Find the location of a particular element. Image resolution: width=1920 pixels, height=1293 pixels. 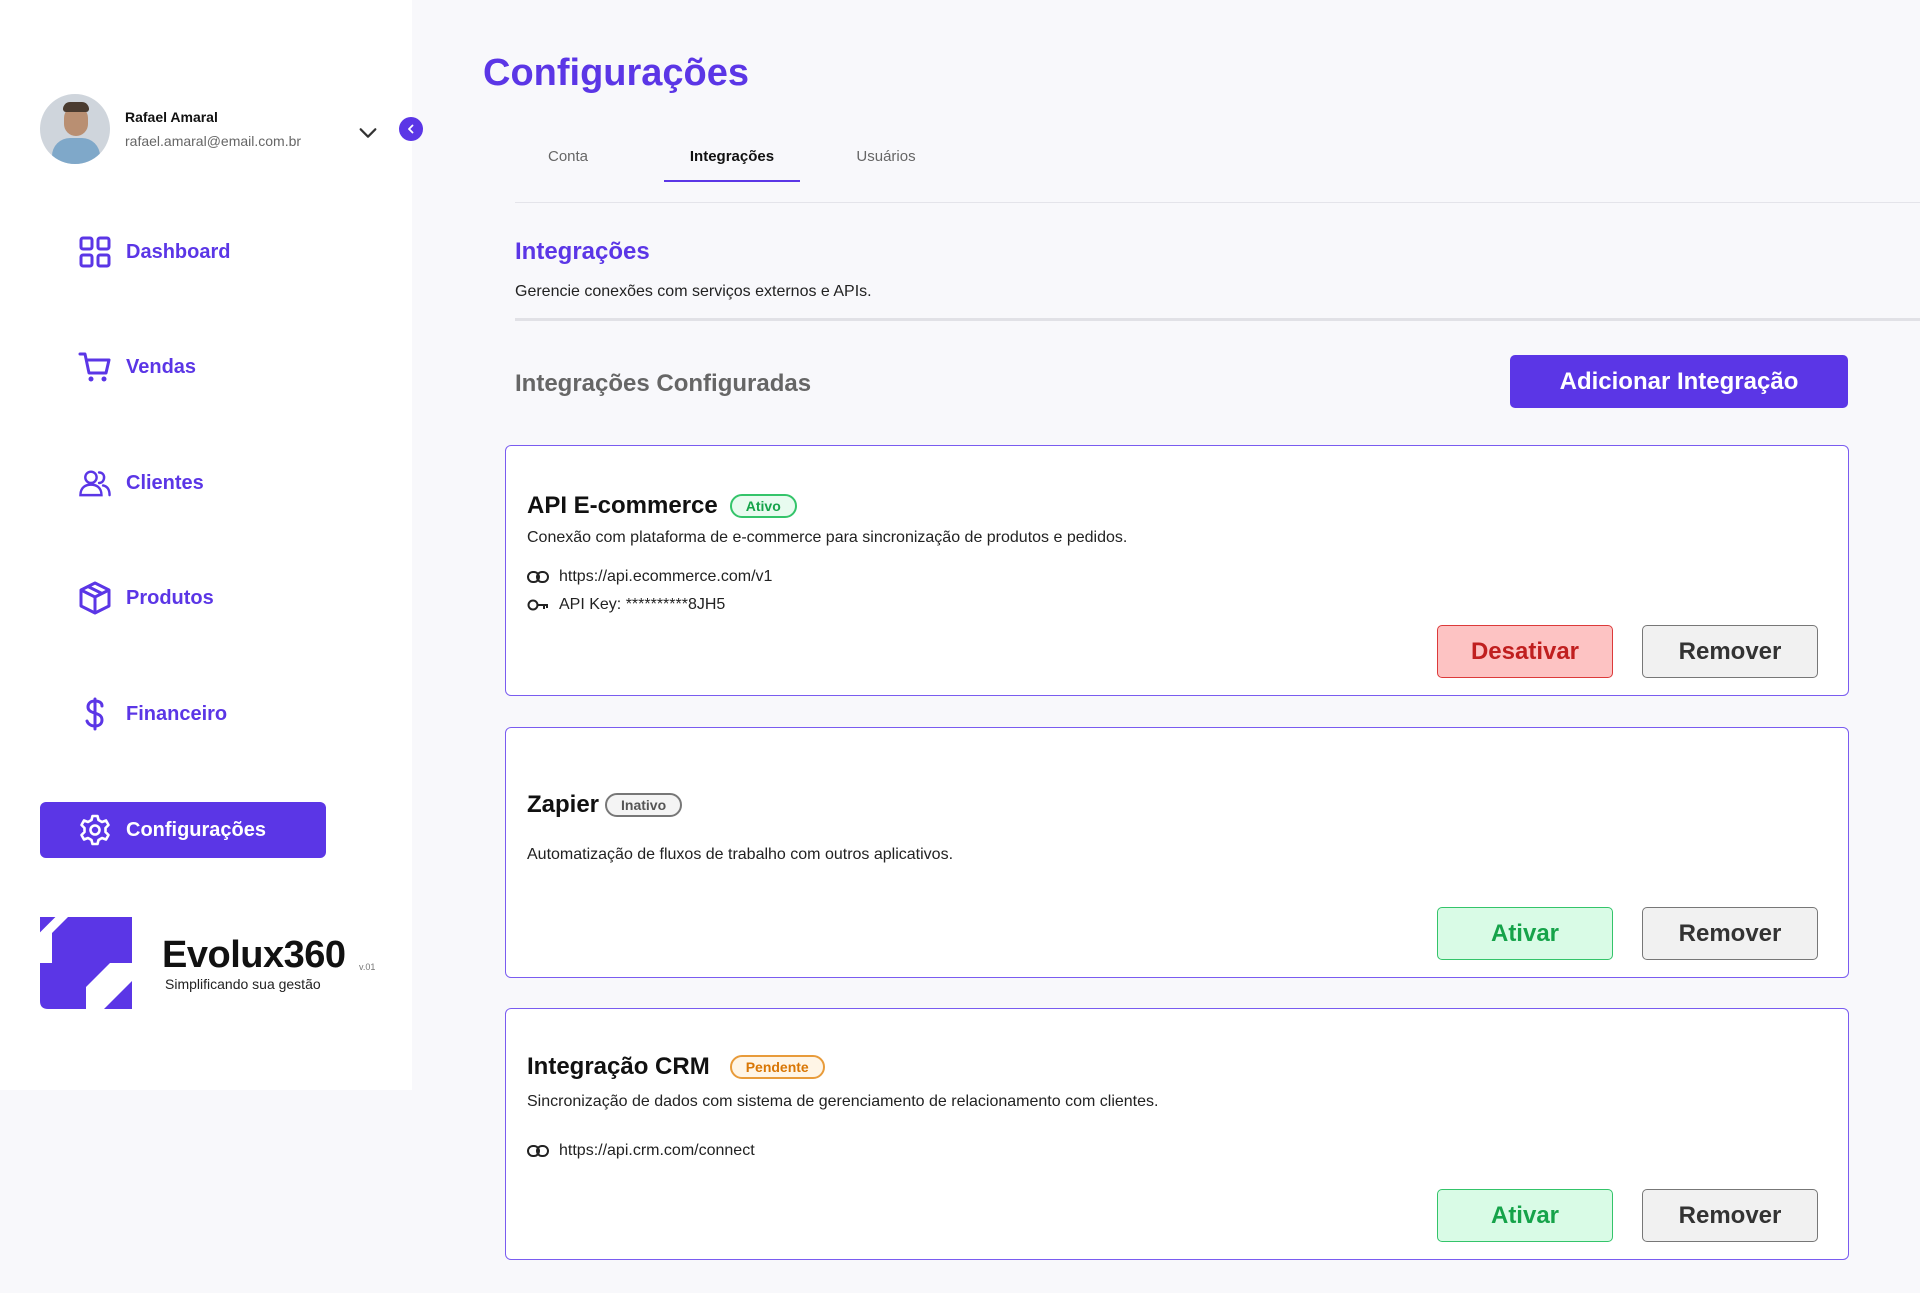

integration-name: API E-commerce is located at coordinates (622, 505).